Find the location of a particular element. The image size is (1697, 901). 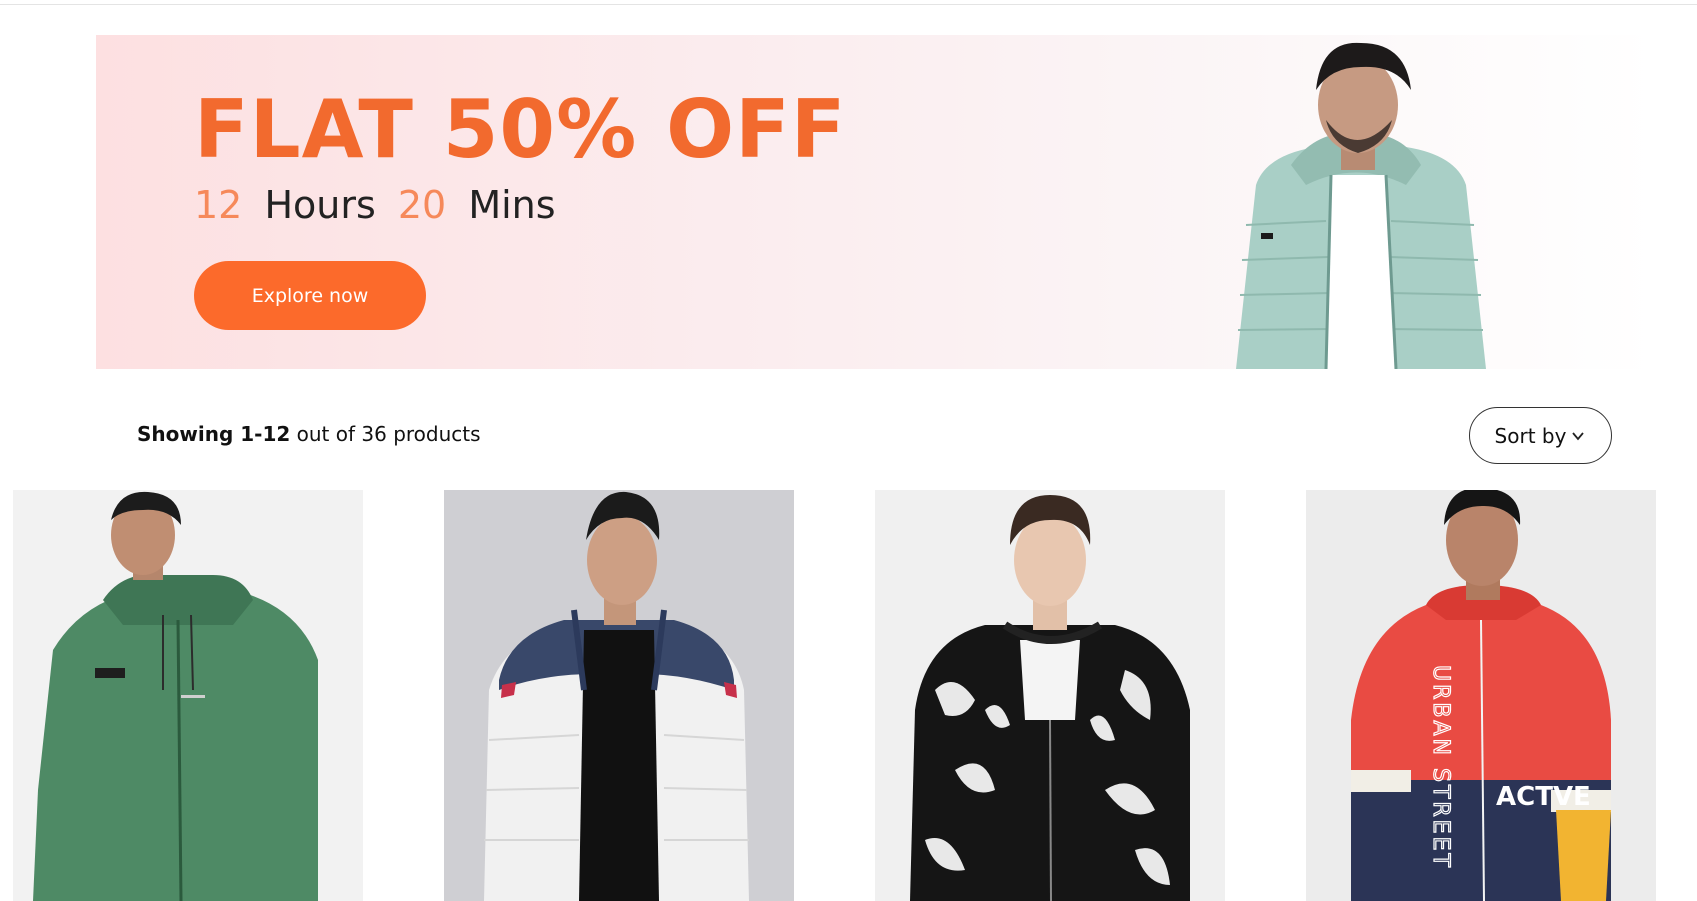

timer-hours-value: 12 is located at coordinates (218, 205).